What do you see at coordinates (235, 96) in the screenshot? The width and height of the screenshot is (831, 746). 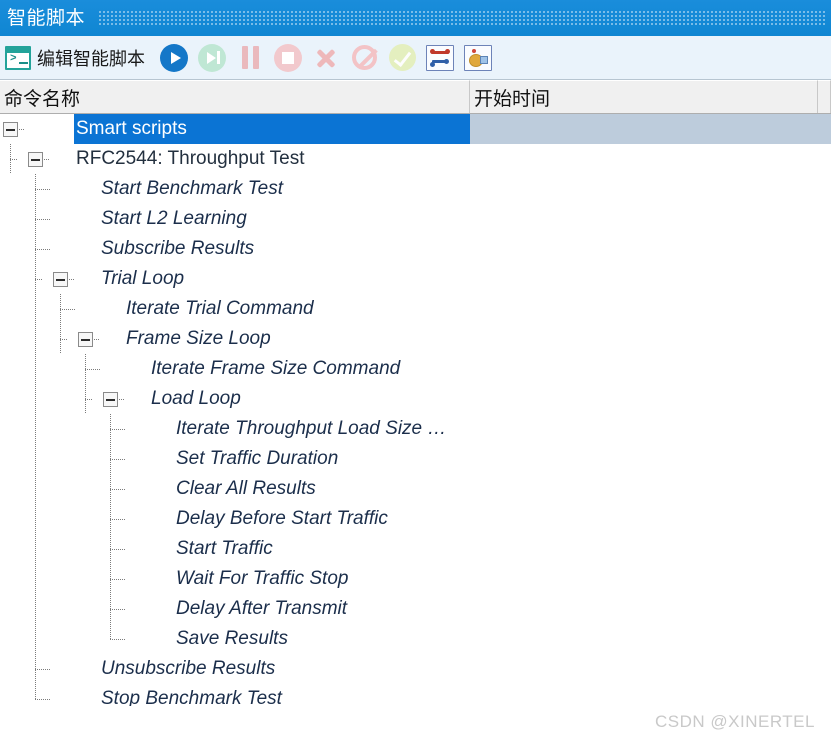 I see `column-header-command-name: 命令名称` at bounding box center [235, 96].